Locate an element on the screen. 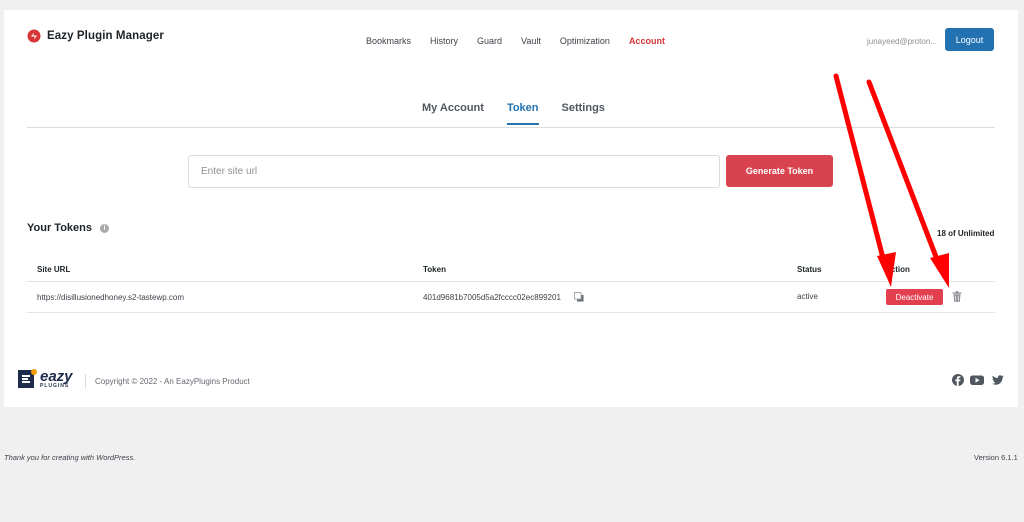 This screenshot has height=522, width=1024. brand-name: Eazy Plugin Manager is located at coordinates (105, 36).